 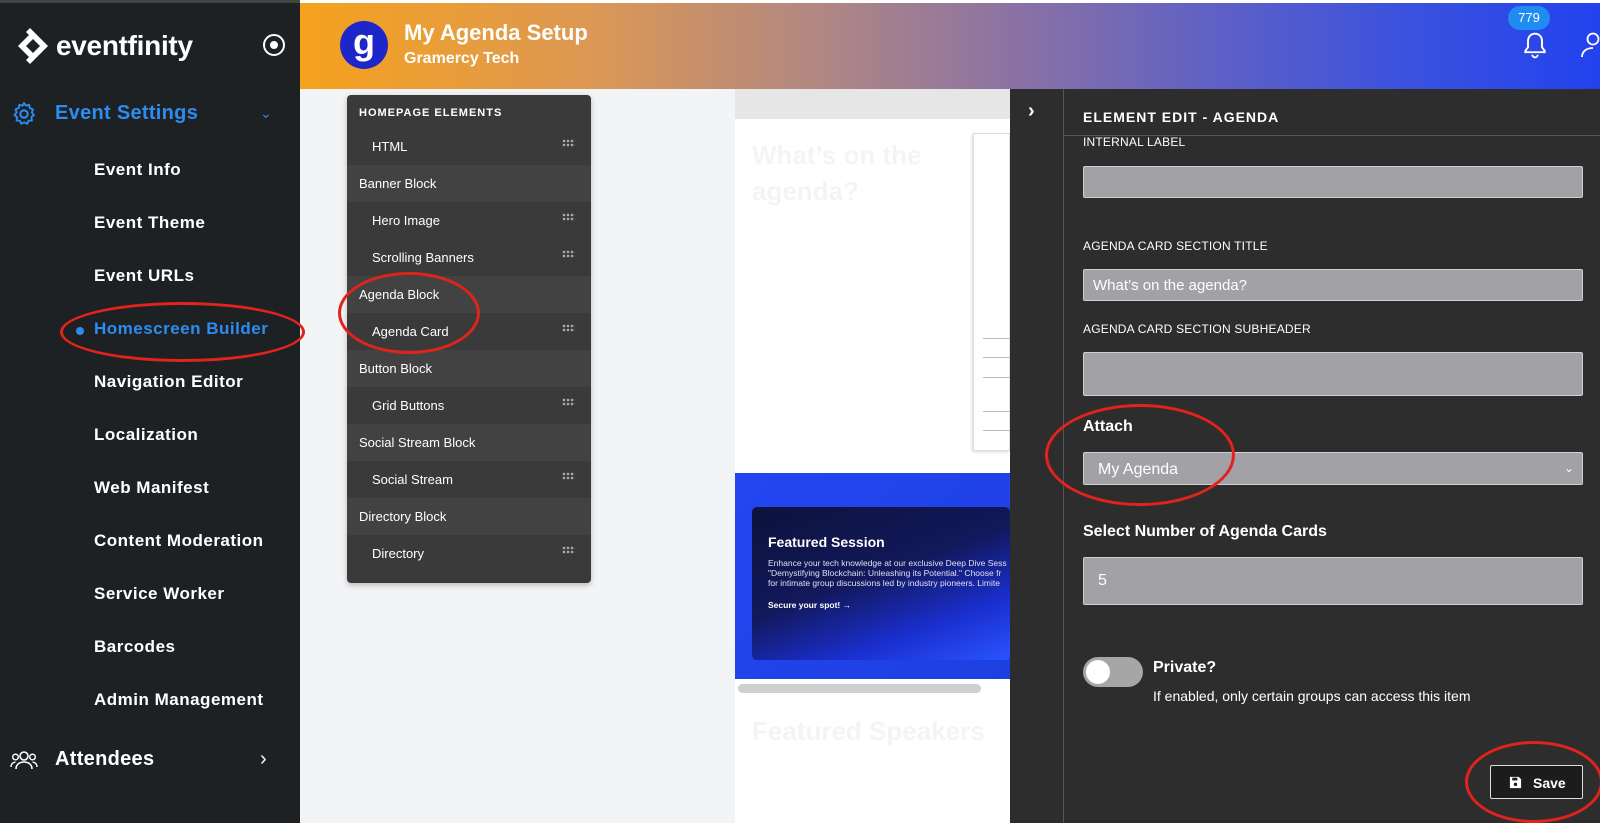 What do you see at coordinates (179, 541) in the screenshot?
I see `sidebar-item-content-moderation: Content Moderation` at bounding box center [179, 541].